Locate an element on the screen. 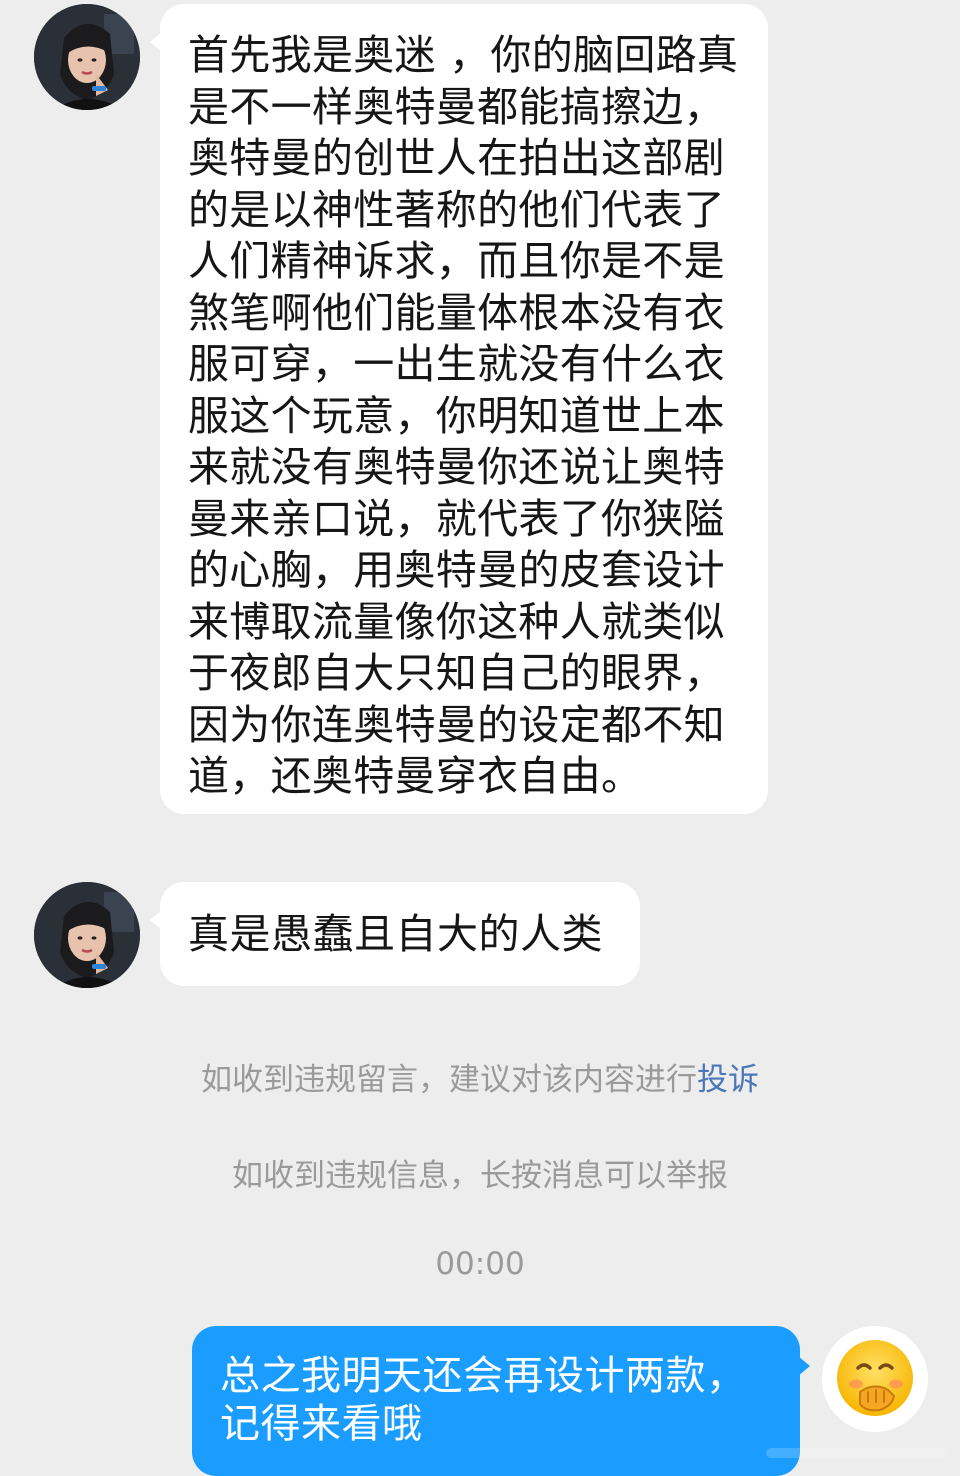 This screenshot has height=1476, width=960. message-text: 真是愚蠢且自大的人类 is located at coordinates (395, 934).